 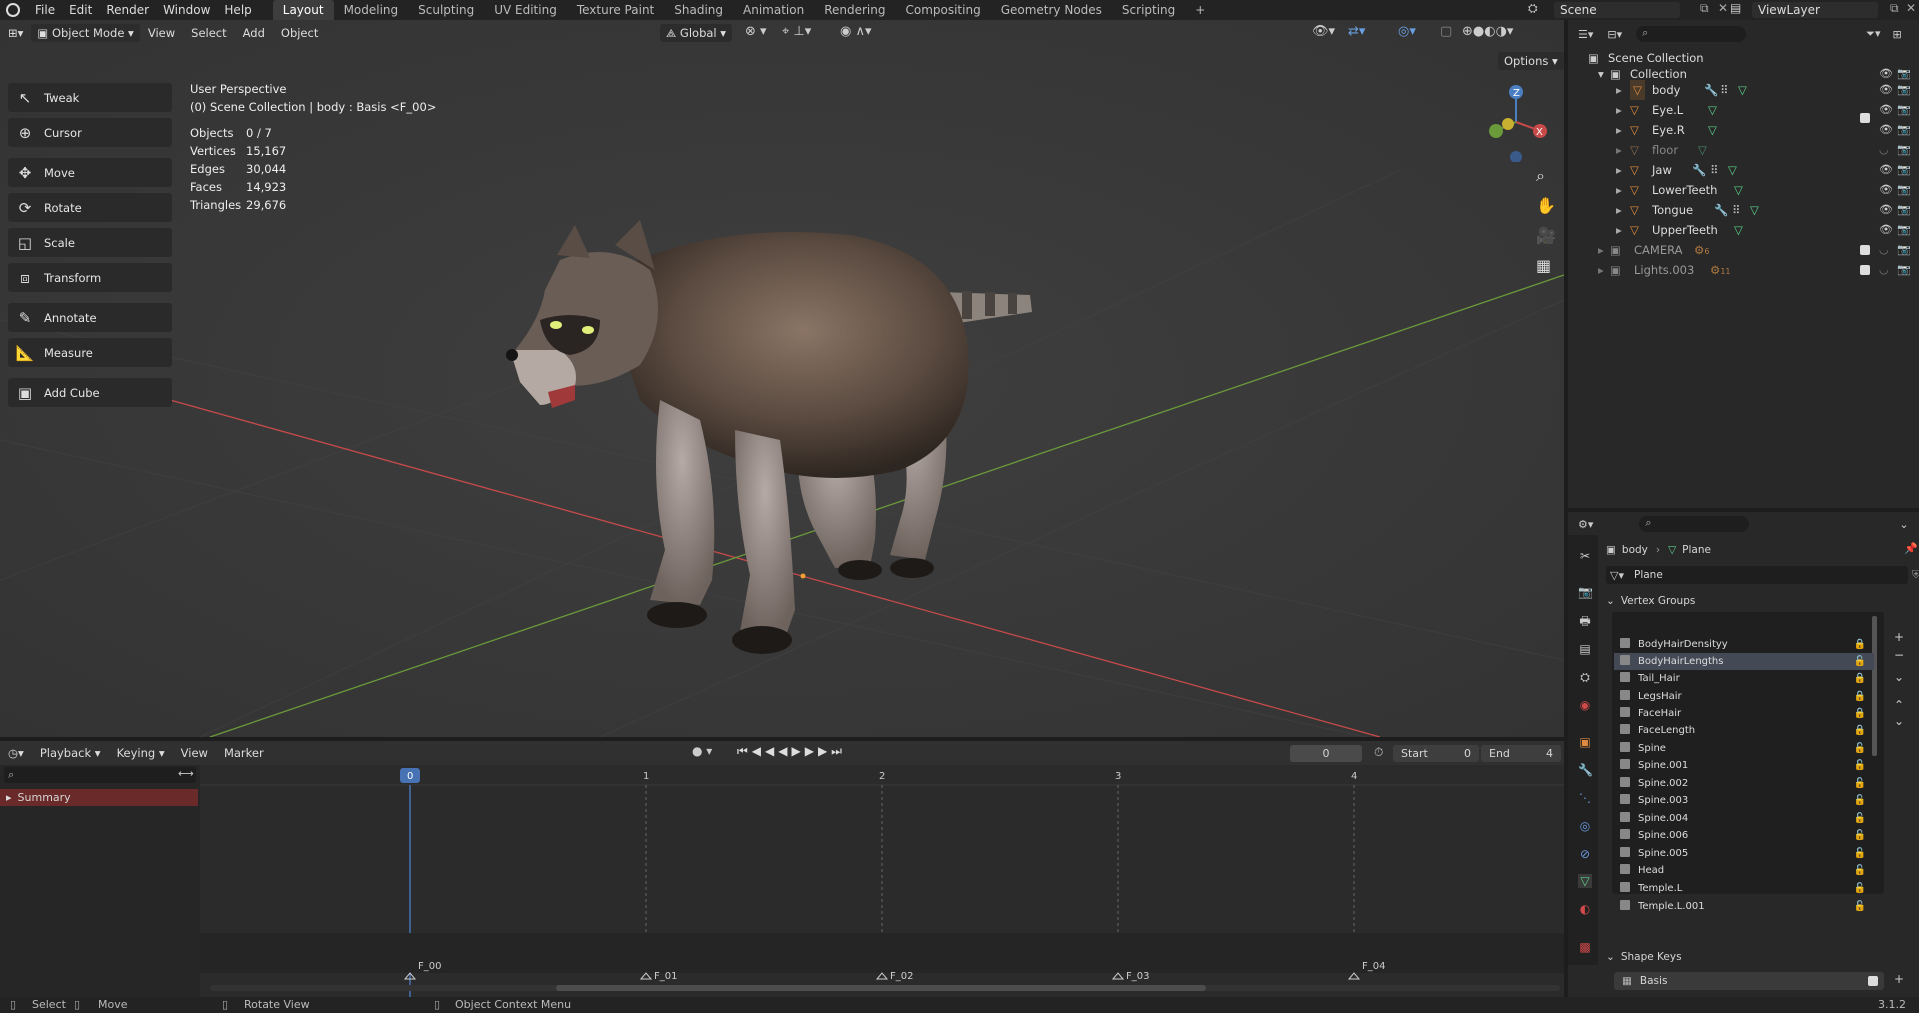 I want to click on move-up-icon: ⌃, so click(x=1899, y=705).